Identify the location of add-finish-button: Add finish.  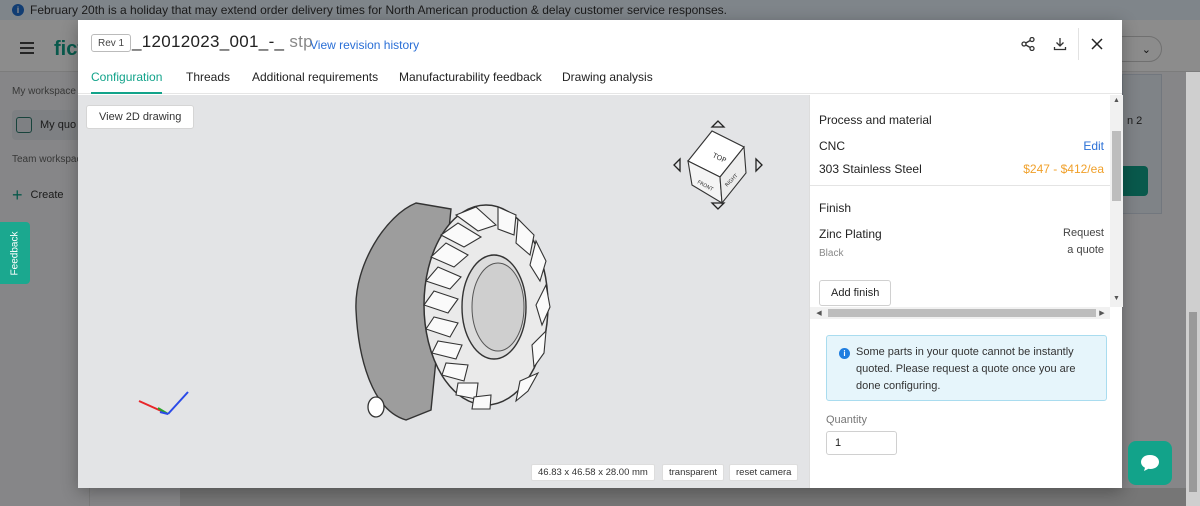
(855, 293).